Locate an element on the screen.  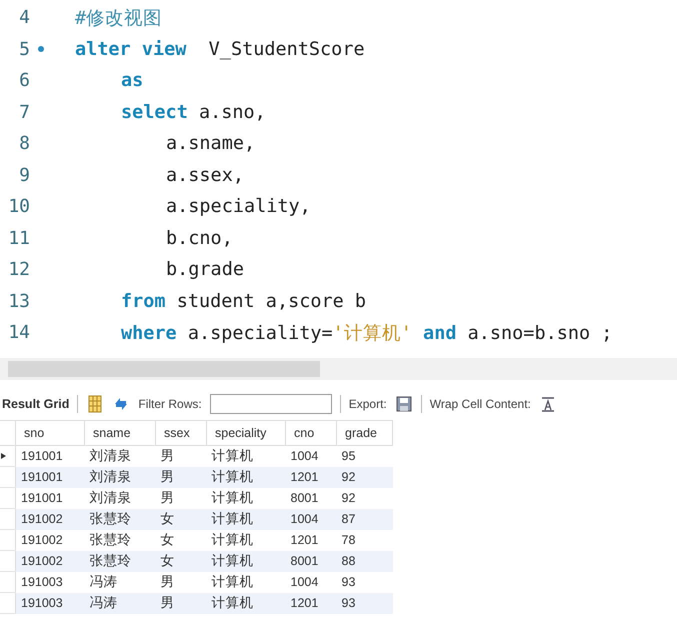
table-cell: 88 is located at coordinates (364, 561).